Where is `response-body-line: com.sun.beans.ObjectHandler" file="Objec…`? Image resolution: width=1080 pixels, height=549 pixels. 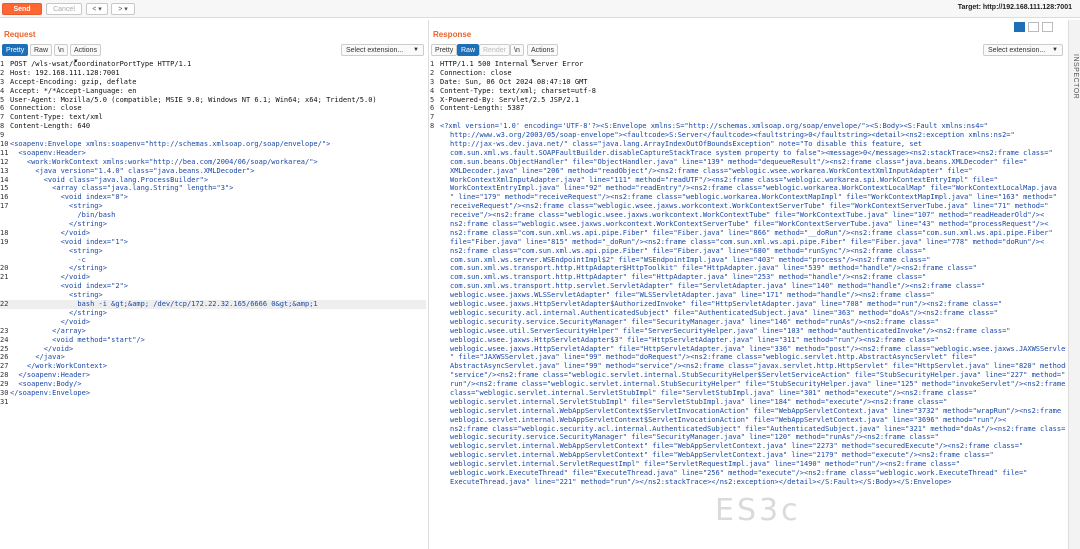 response-body-line: com.sun.beans.ObjectHandler" file="Objec… is located at coordinates (748, 162).